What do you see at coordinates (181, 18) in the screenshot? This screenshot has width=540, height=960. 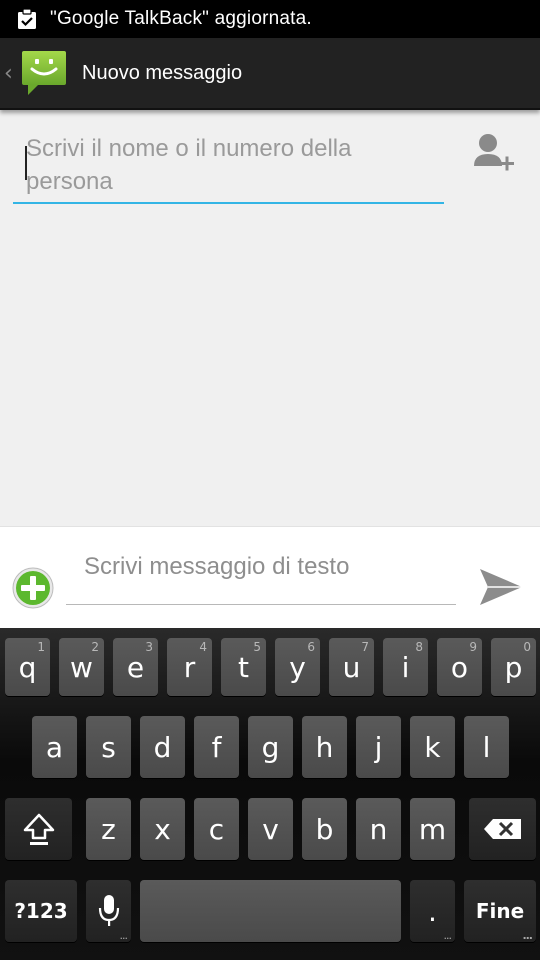 I see `status-notification-text: "Google TalkBack" aggiornata.` at bounding box center [181, 18].